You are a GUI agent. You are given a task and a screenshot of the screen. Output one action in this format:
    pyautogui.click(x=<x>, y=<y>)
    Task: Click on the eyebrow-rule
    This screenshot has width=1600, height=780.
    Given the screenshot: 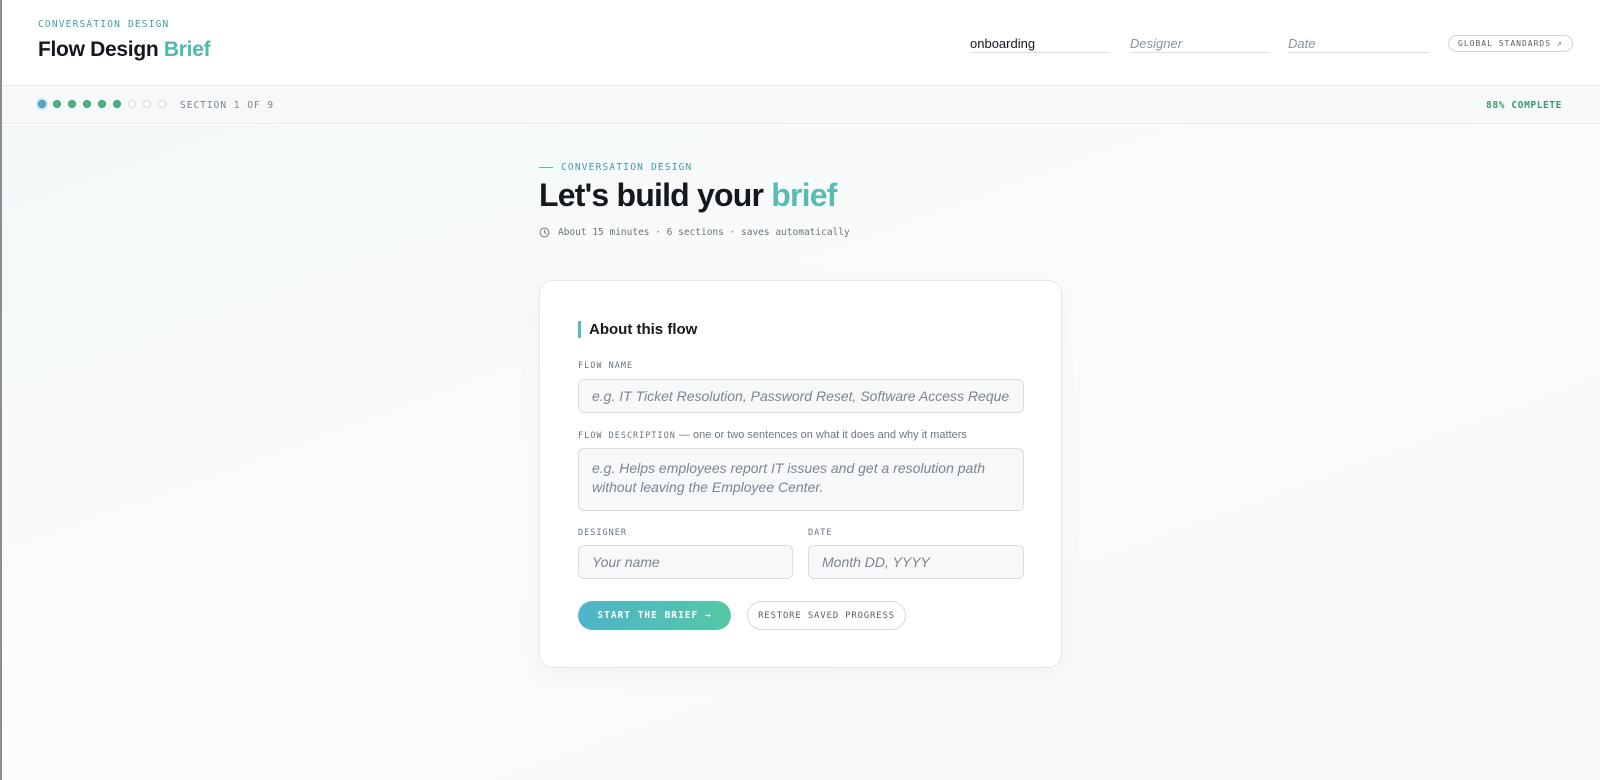 What is the action you would take?
    pyautogui.click(x=546, y=167)
    